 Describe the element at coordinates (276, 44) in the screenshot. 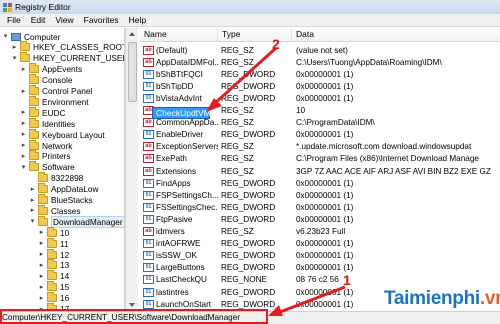

I see `annotation-label-2: 2` at that location.